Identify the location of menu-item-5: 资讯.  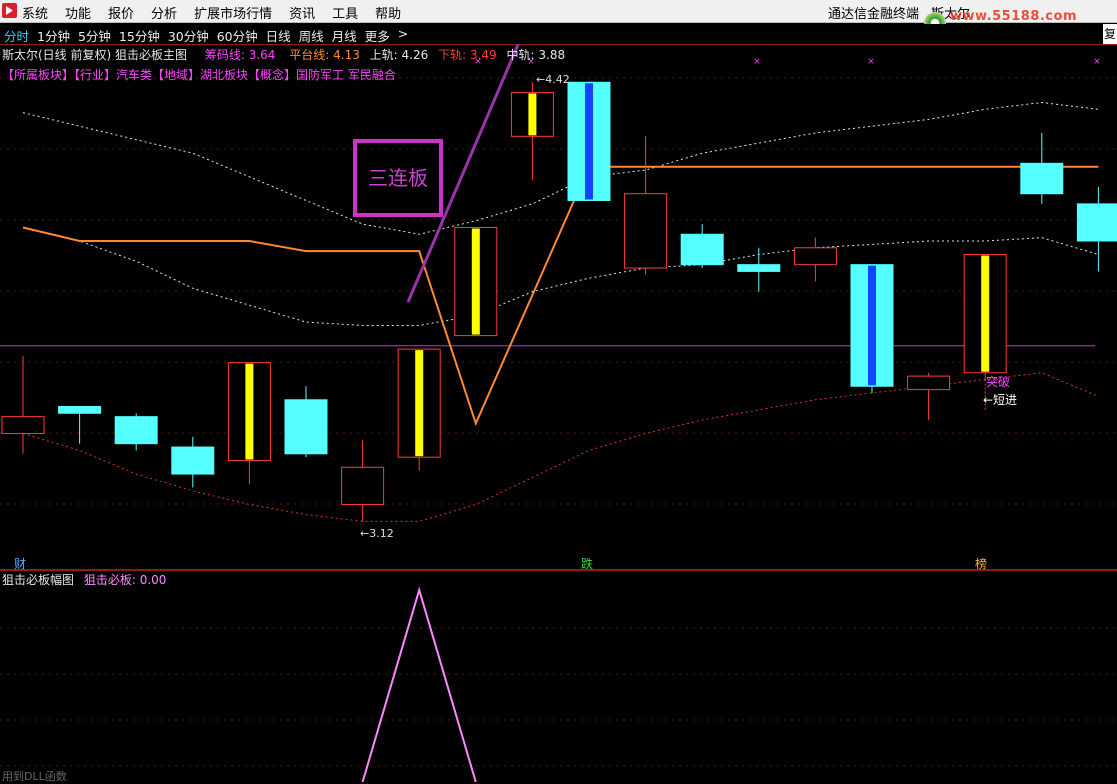
(302, 12).